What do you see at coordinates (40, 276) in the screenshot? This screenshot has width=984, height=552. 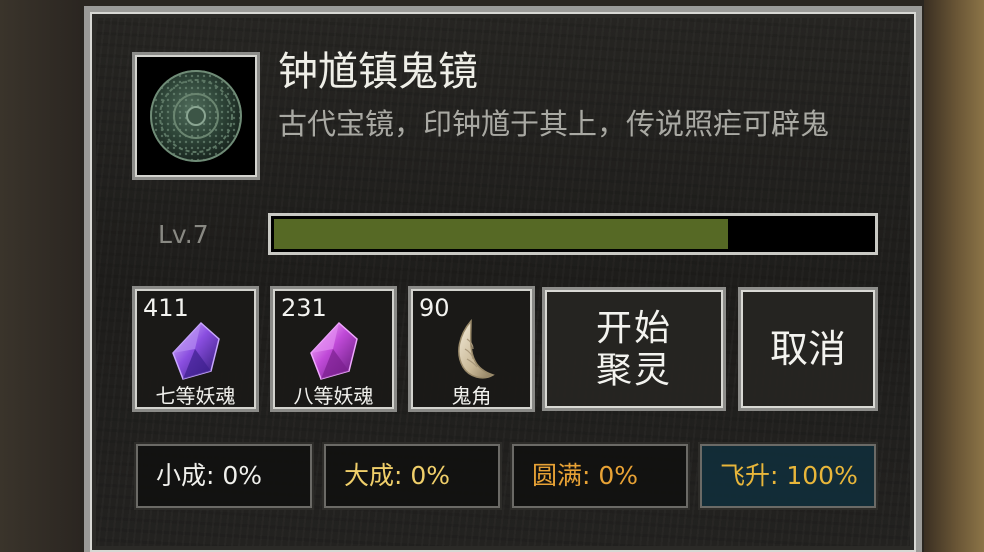 I see `background-left` at bounding box center [40, 276].